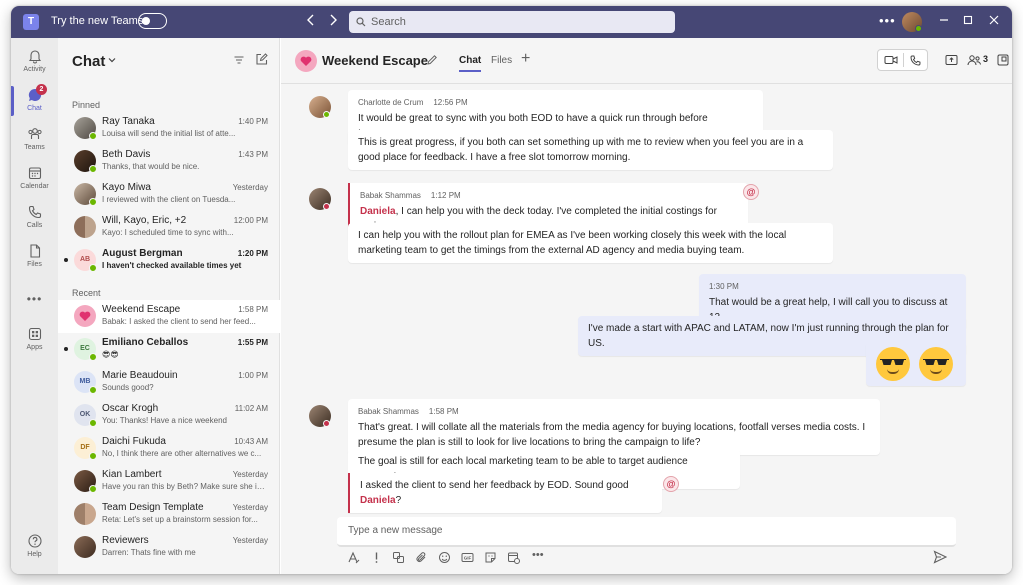 The width and height of the screenshot is (1023, 585). I want to click on rail-more-icon: •••, so click(34, 299).